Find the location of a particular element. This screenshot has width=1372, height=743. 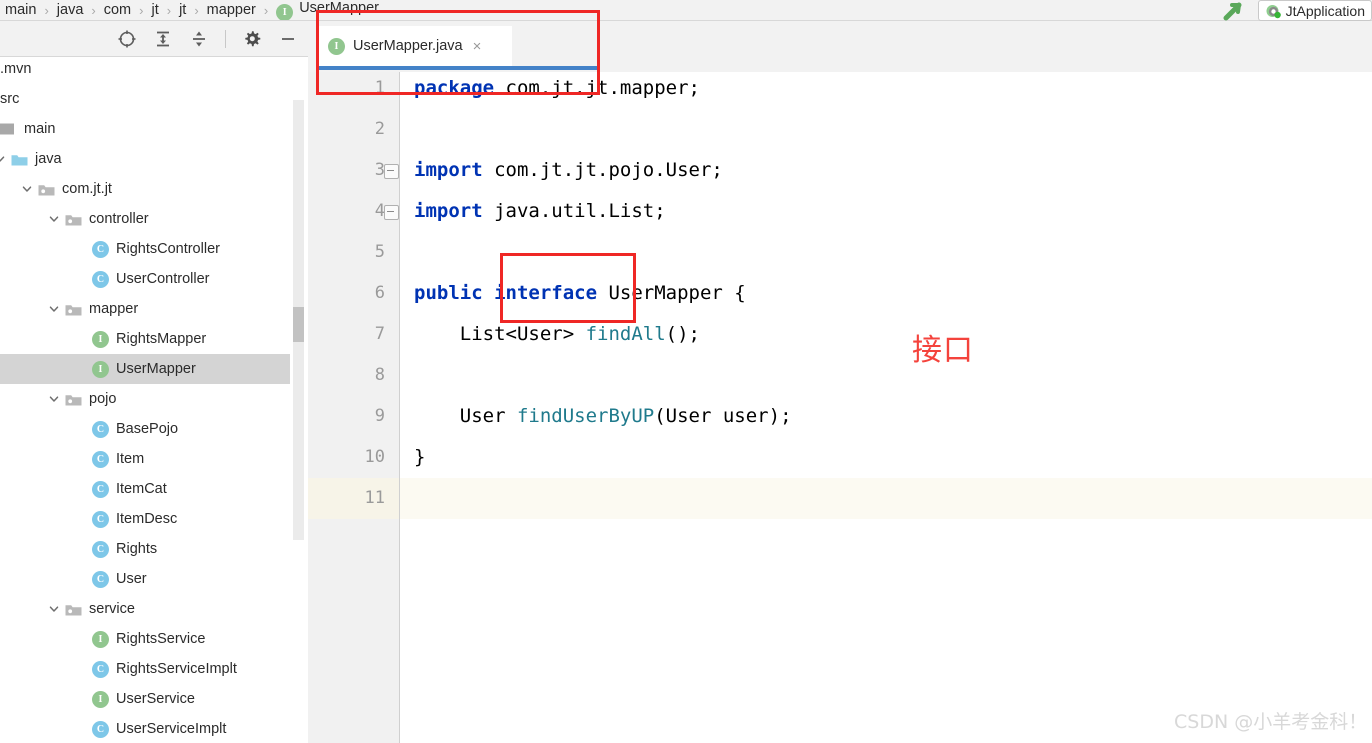

tree-item-item: C Item is located at coordinates (145, 459).